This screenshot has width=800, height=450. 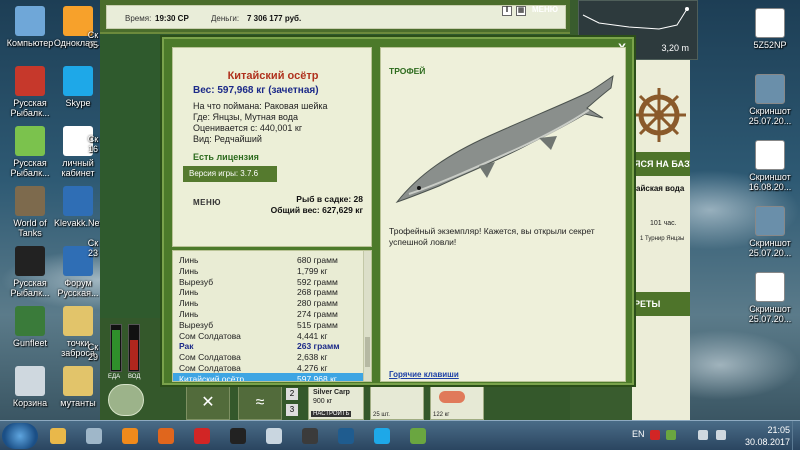 I want to click on bag-icon, so click(x=126, y=400).